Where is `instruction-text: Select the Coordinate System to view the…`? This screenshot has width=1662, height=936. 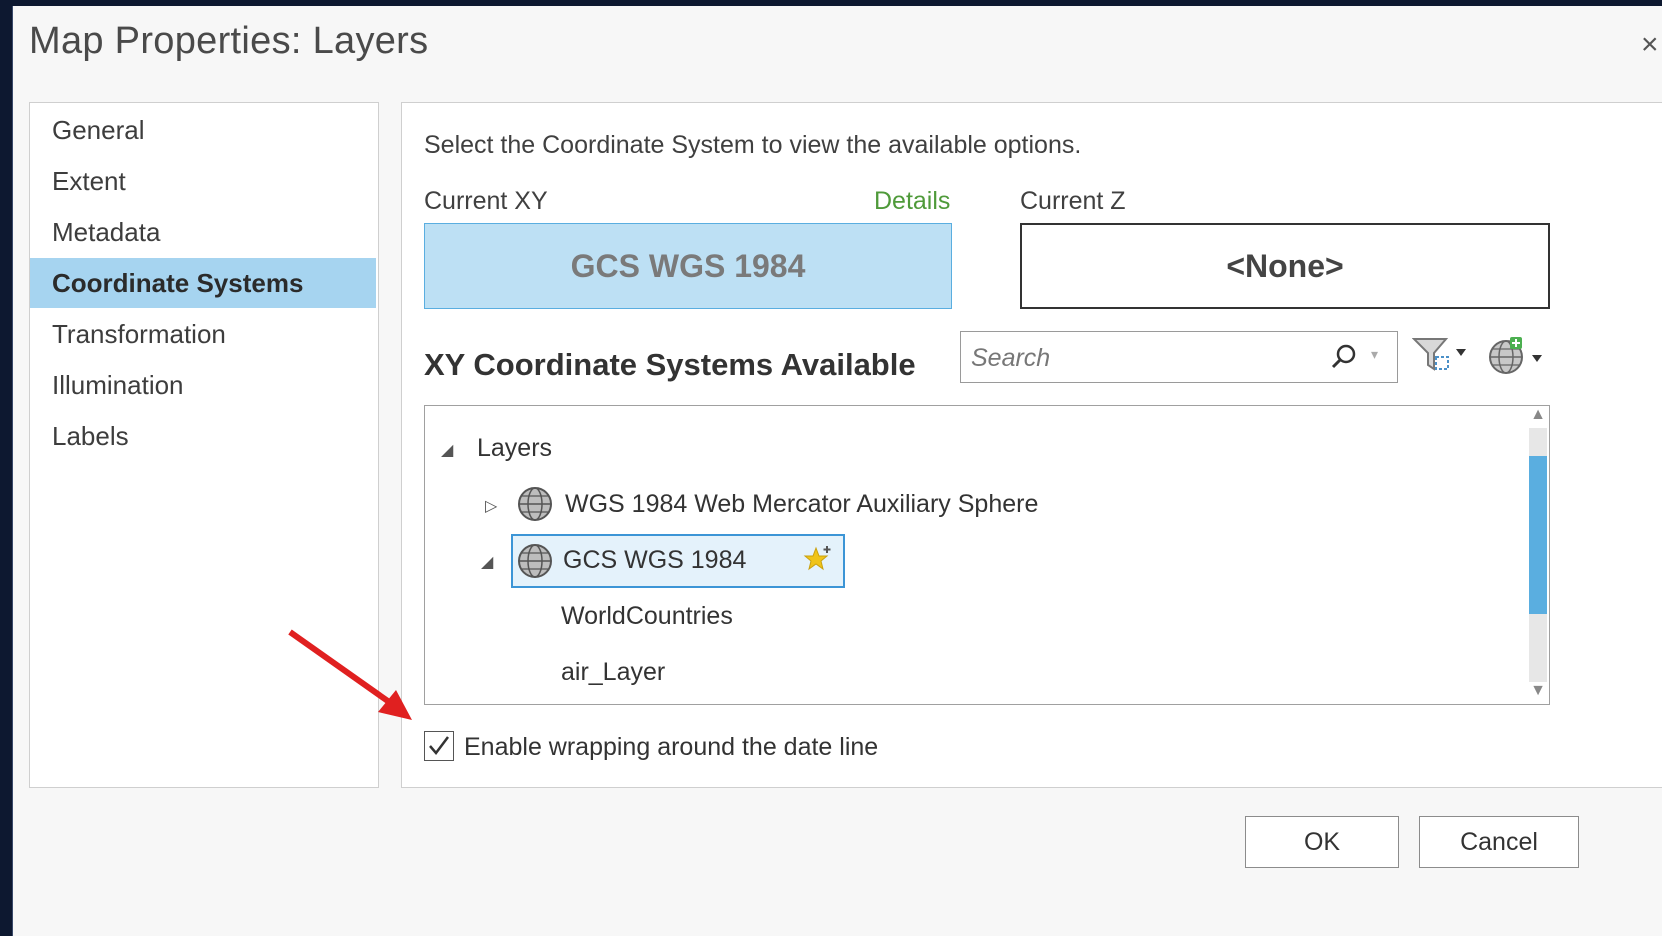
instruction-text: Select the Coordinate System to view the… is located at coordinates (753, 145).